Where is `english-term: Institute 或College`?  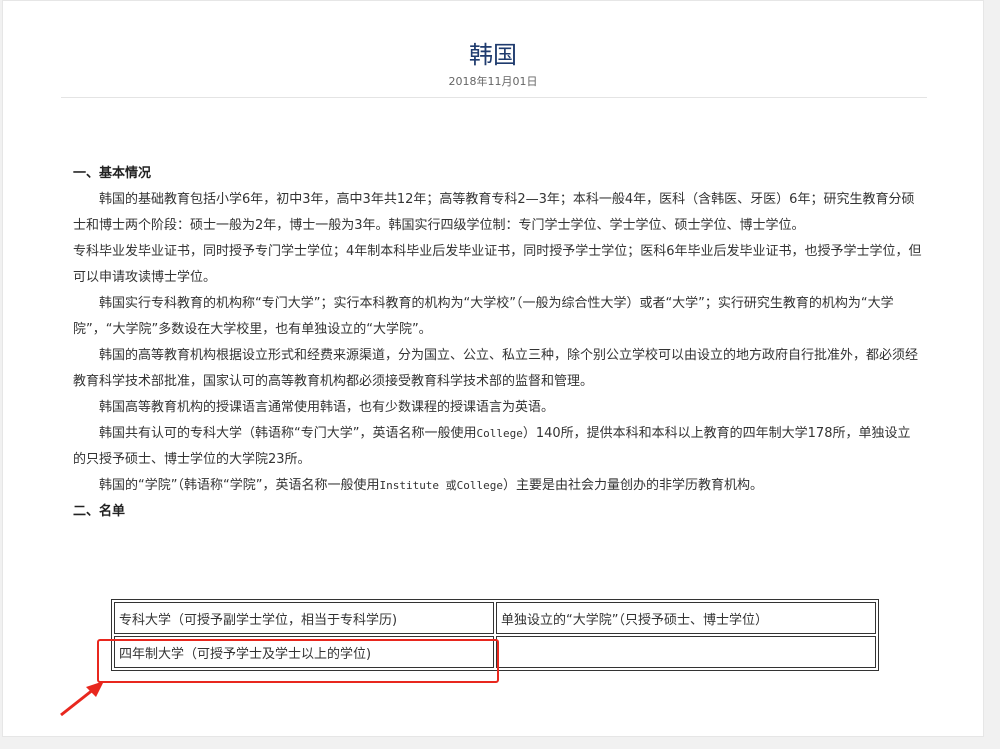
english-term: Institute 或College is located at coordinates (441, 485).